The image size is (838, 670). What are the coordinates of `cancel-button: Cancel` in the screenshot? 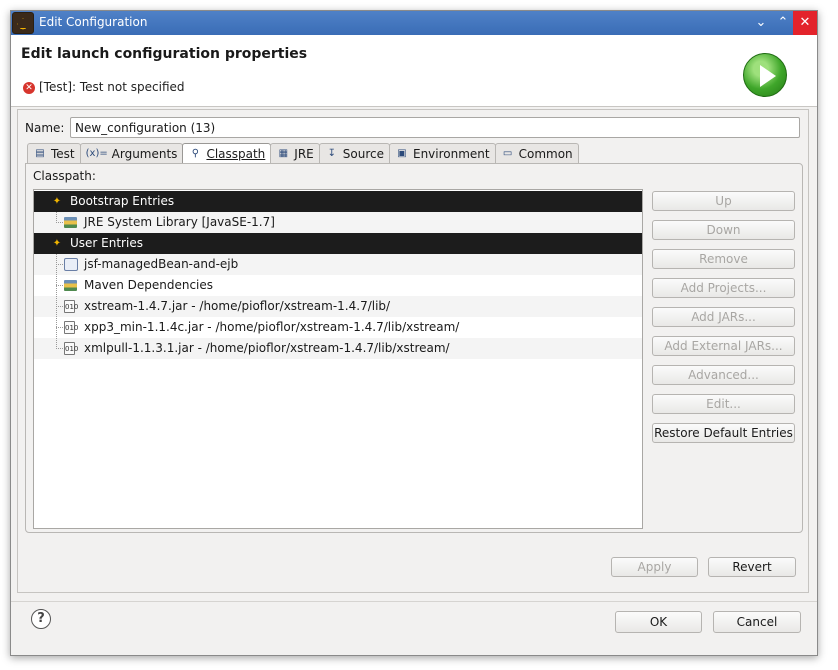 It's located at (757, 622).